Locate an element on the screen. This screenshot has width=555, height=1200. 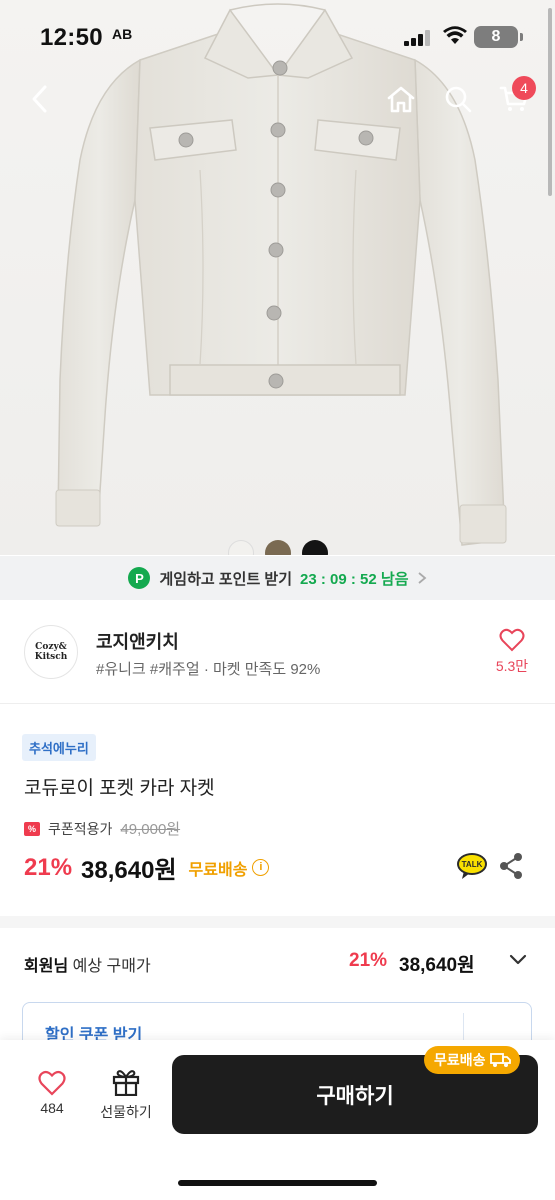
back-button is located at coordinates (39, 99).